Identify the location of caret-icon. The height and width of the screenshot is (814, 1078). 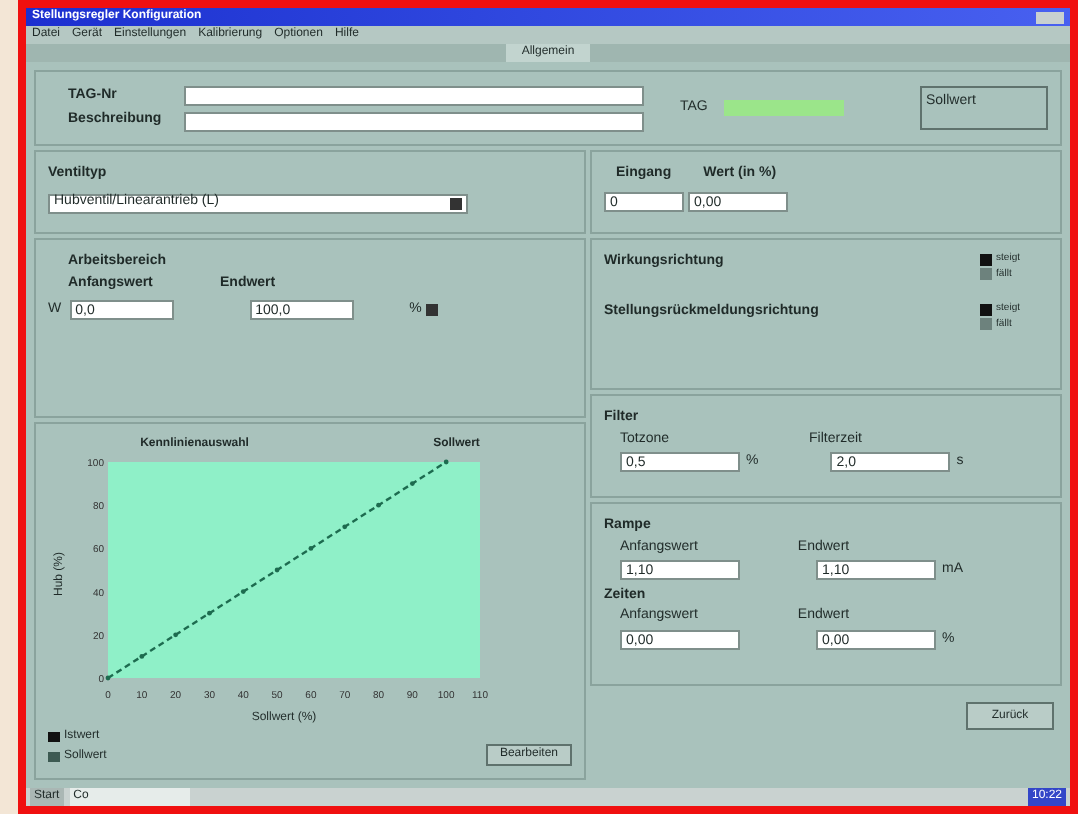
(456, 203).